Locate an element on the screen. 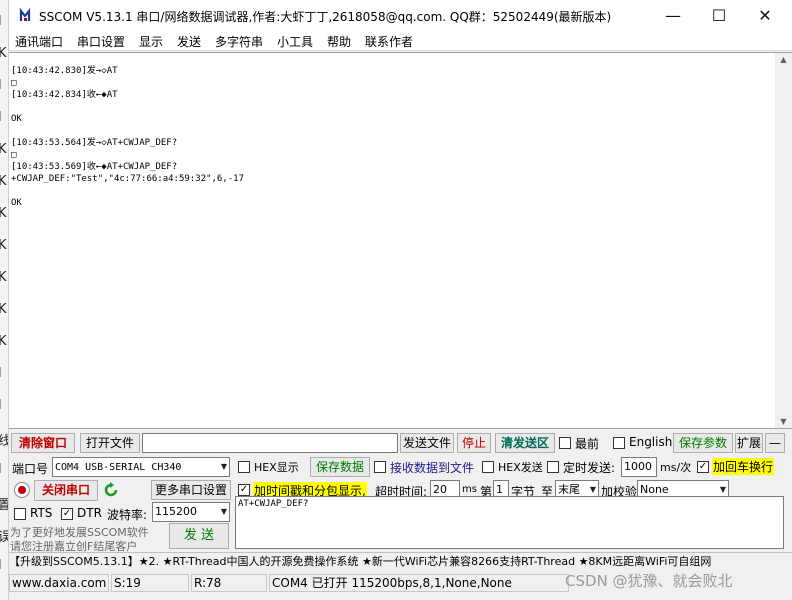 This screenshot has height=600, width=792. sscom-app-icon is located at coordinates (25, 15).